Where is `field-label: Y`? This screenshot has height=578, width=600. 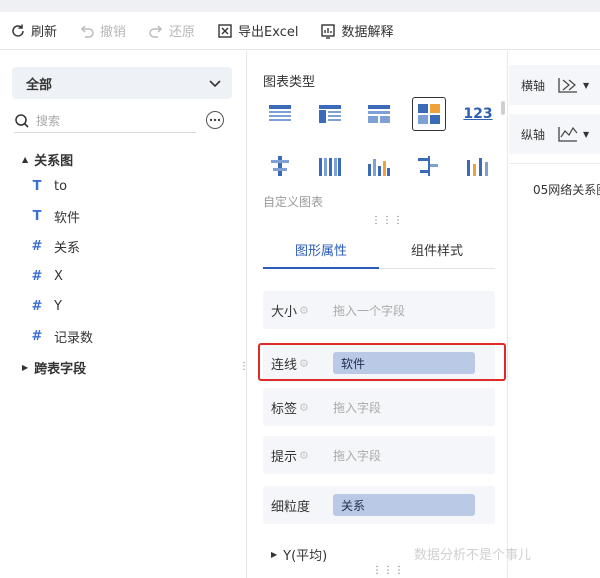 field-label: Y is located at coordinates (58, 306).